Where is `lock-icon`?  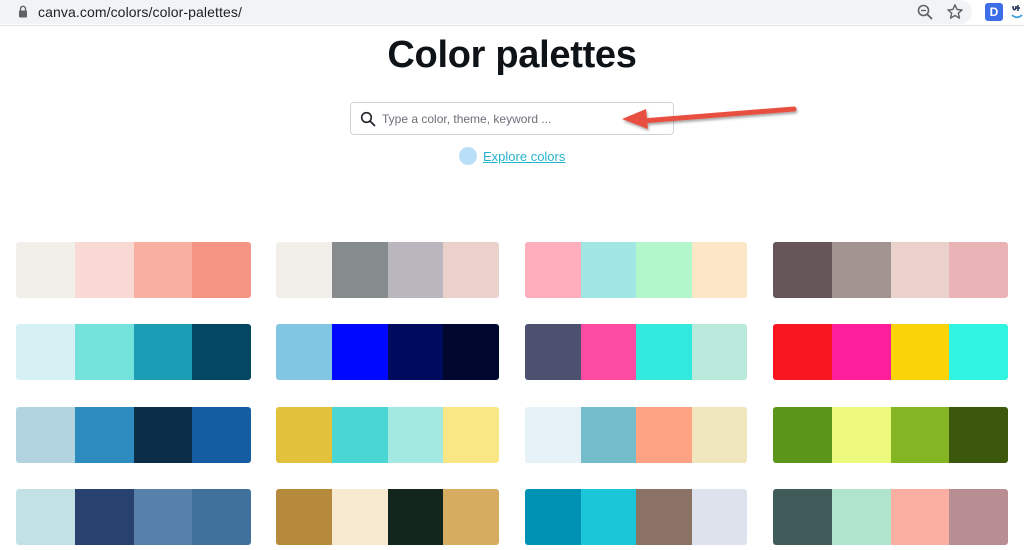
lock-icon is located at coordinates (23, 11).